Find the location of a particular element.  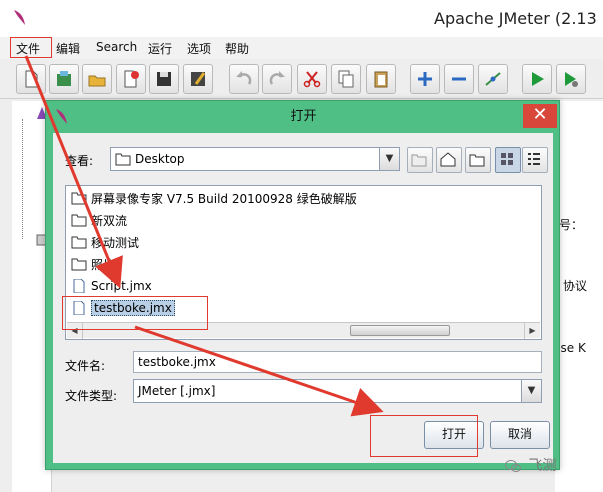

paste-icon is located at coordinates (381, 79).